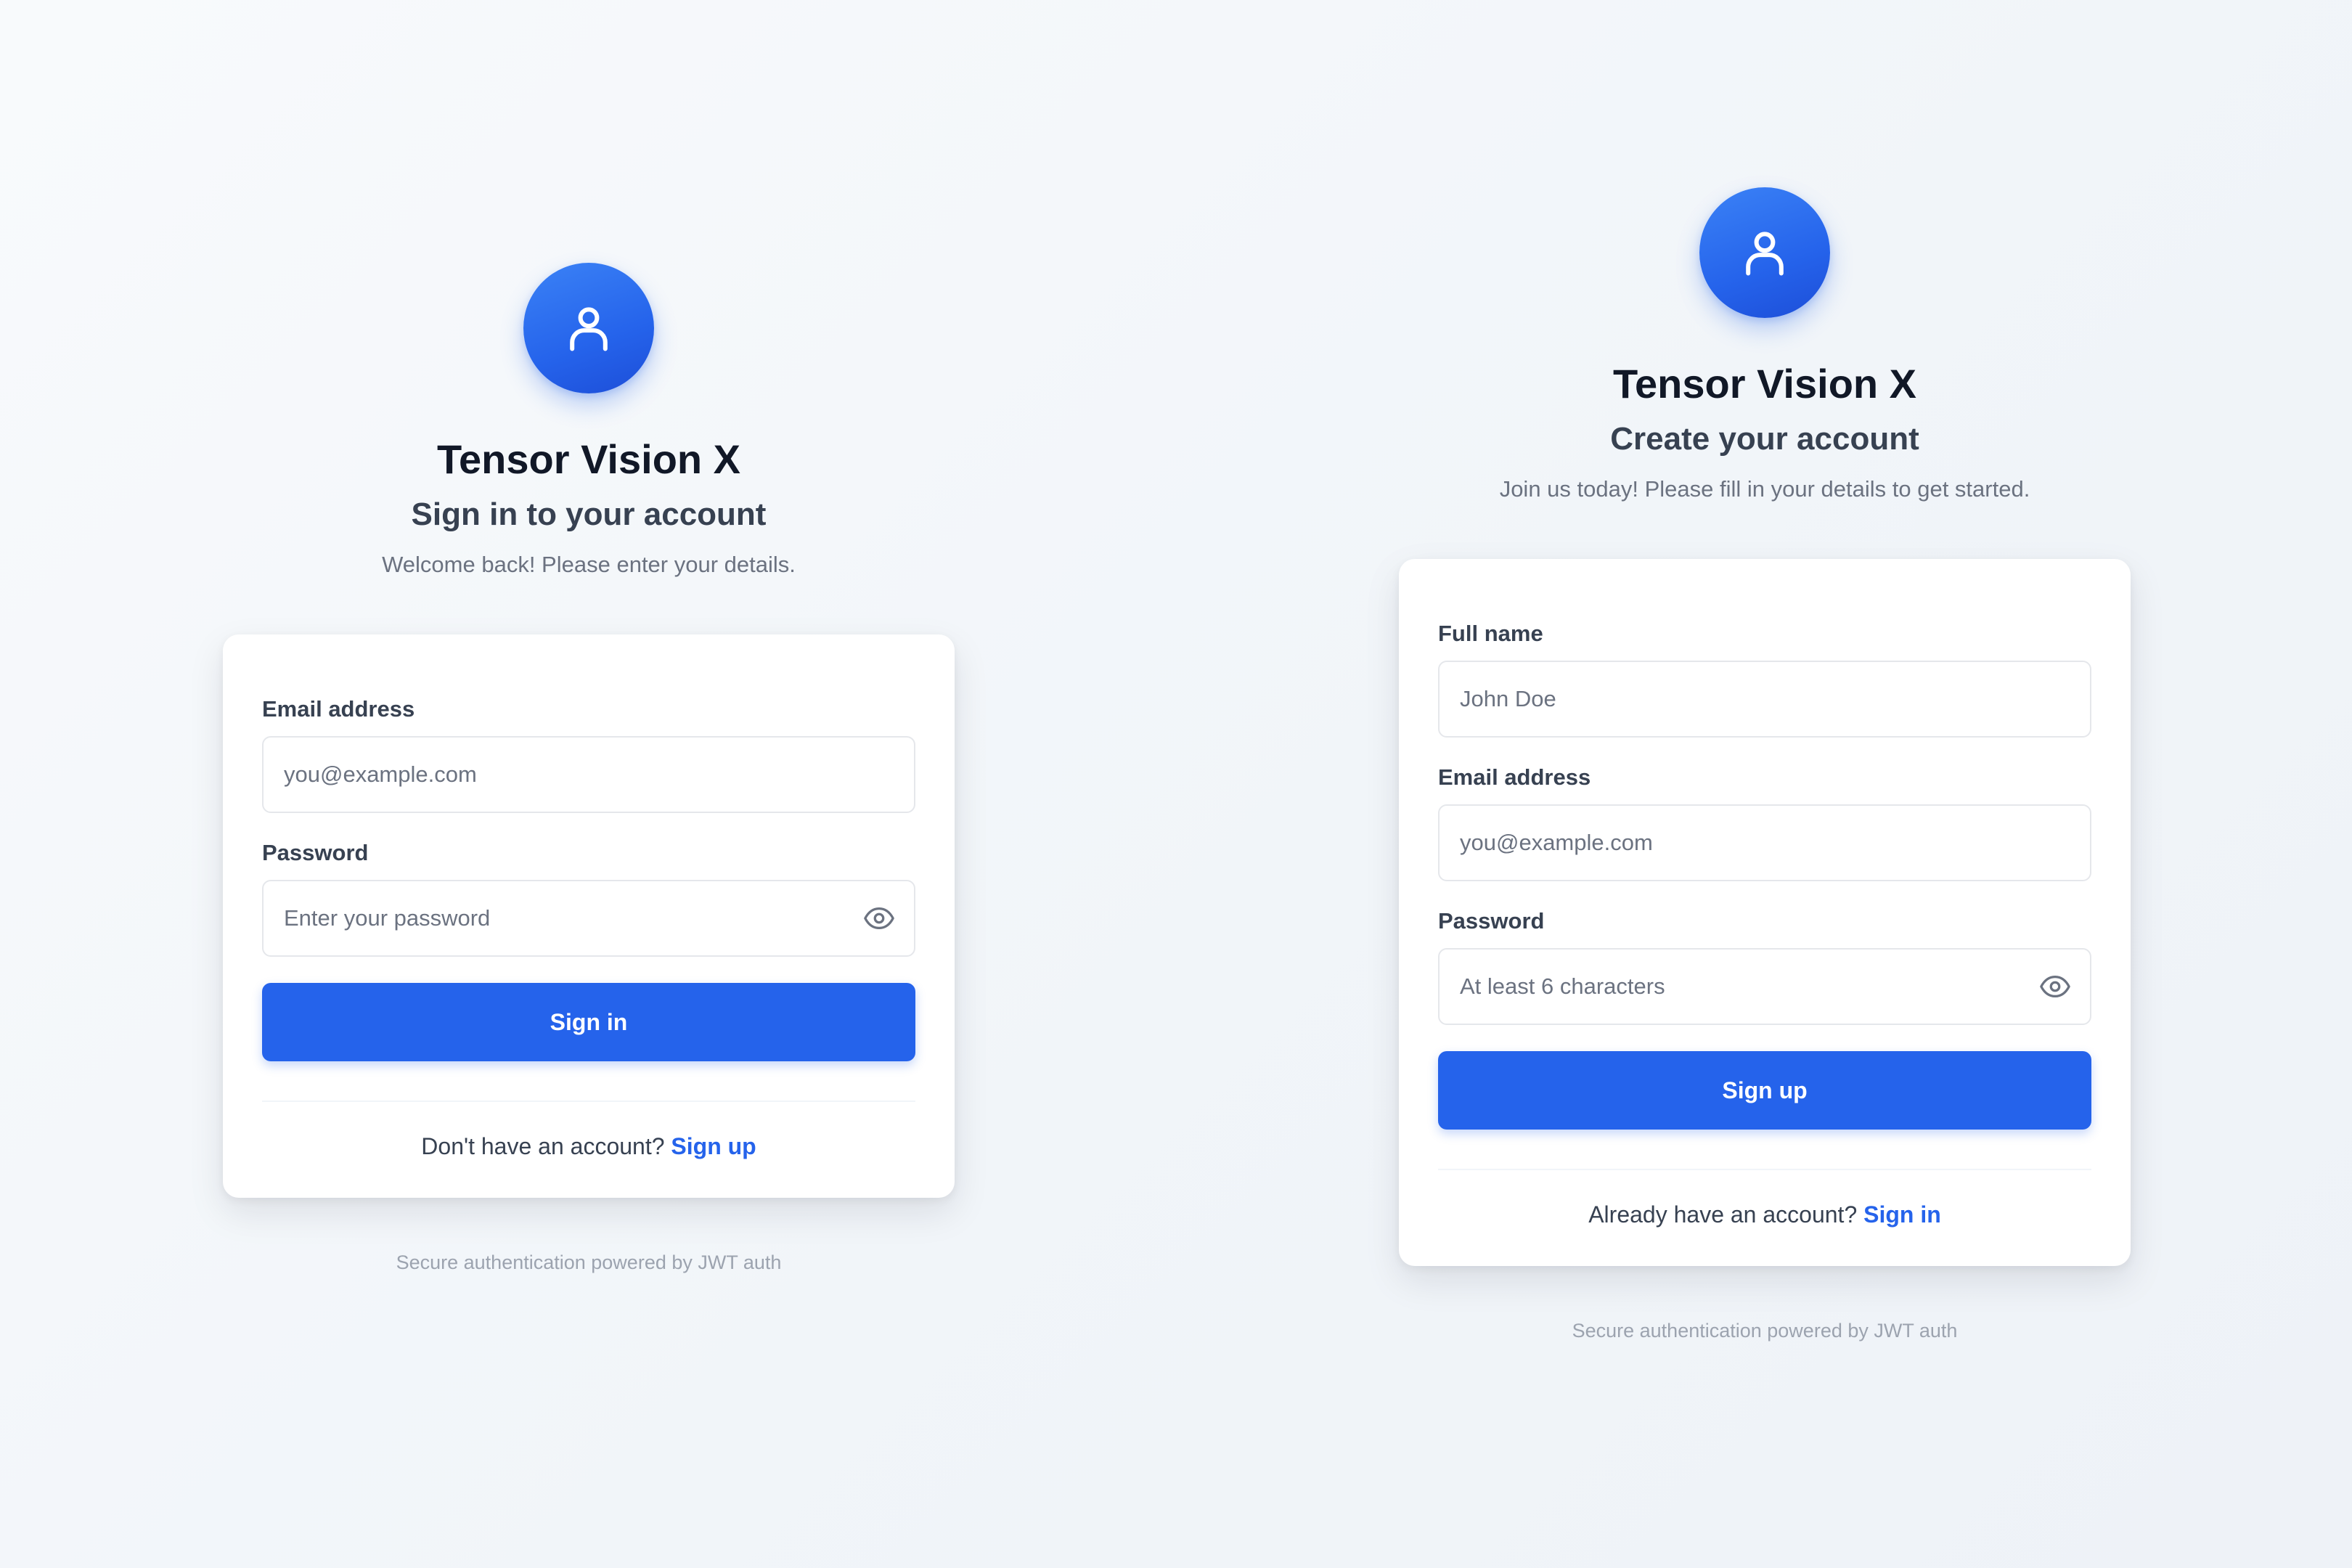  What do you see at coordinates (543, 1146) in the screenshot?
I see `switch-prompt: Don't have an account?` at bounding box center [543, 1146].